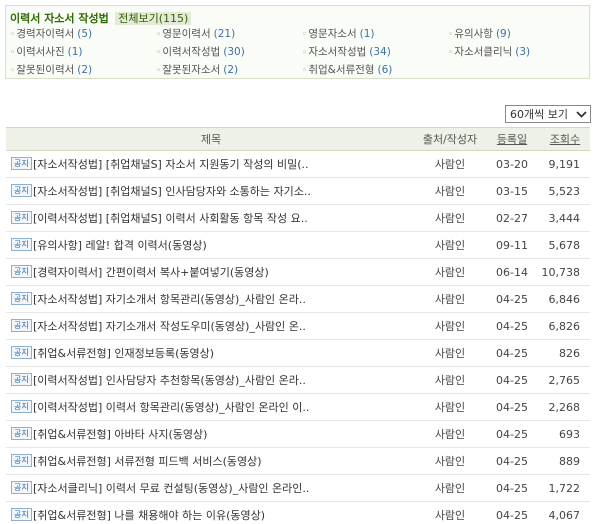 Image resolution: width=600 pixels, height=524 pixels. I want to click on row-date: 09-11, so click(512, 245).